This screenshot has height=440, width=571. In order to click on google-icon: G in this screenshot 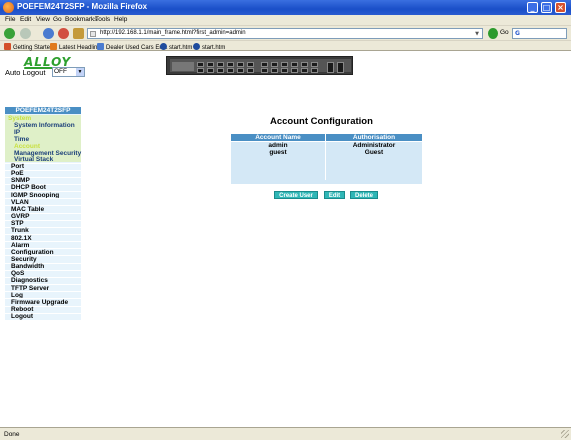, I will do `click(517, 33)`.